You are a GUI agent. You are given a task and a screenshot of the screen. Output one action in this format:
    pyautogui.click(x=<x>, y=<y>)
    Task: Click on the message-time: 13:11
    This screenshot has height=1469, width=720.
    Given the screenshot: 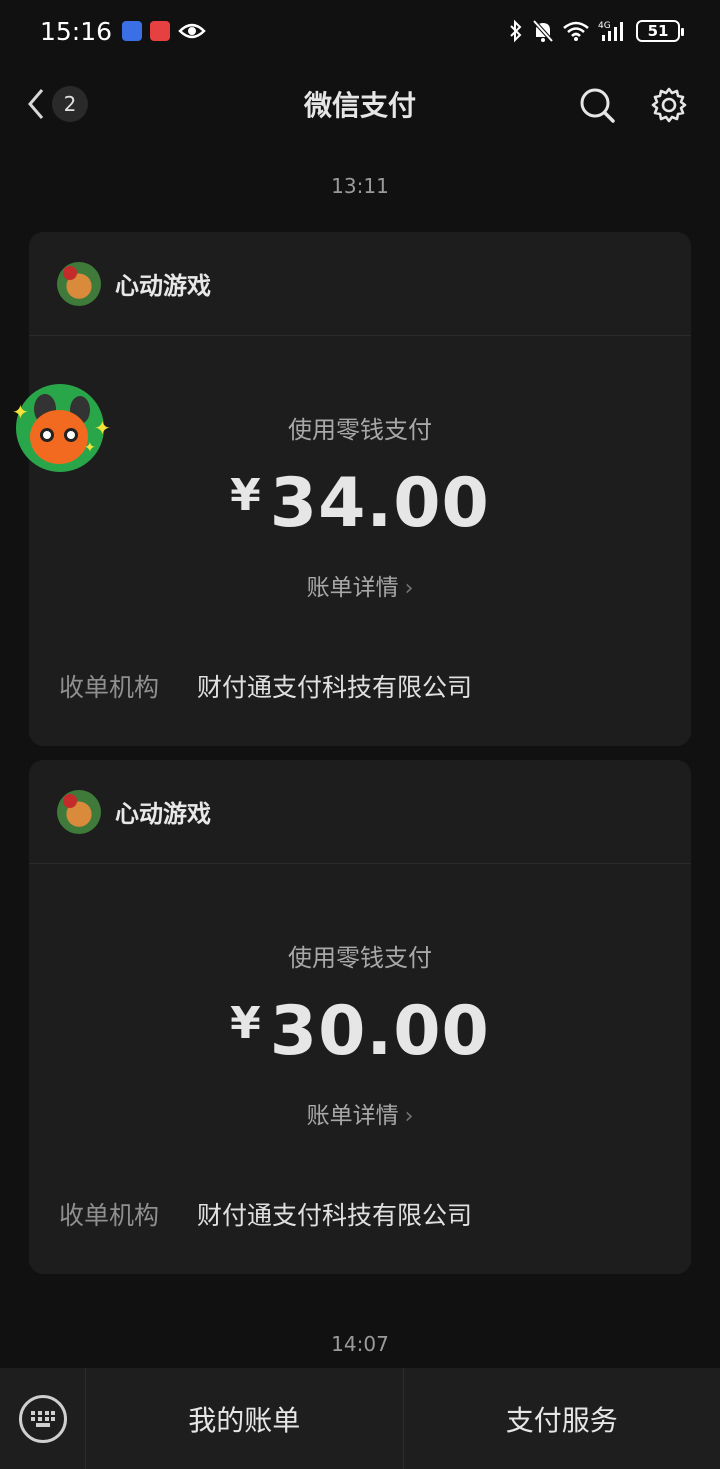 What is the action you would take?
    pyautogui.click(x=360, y=186)
    